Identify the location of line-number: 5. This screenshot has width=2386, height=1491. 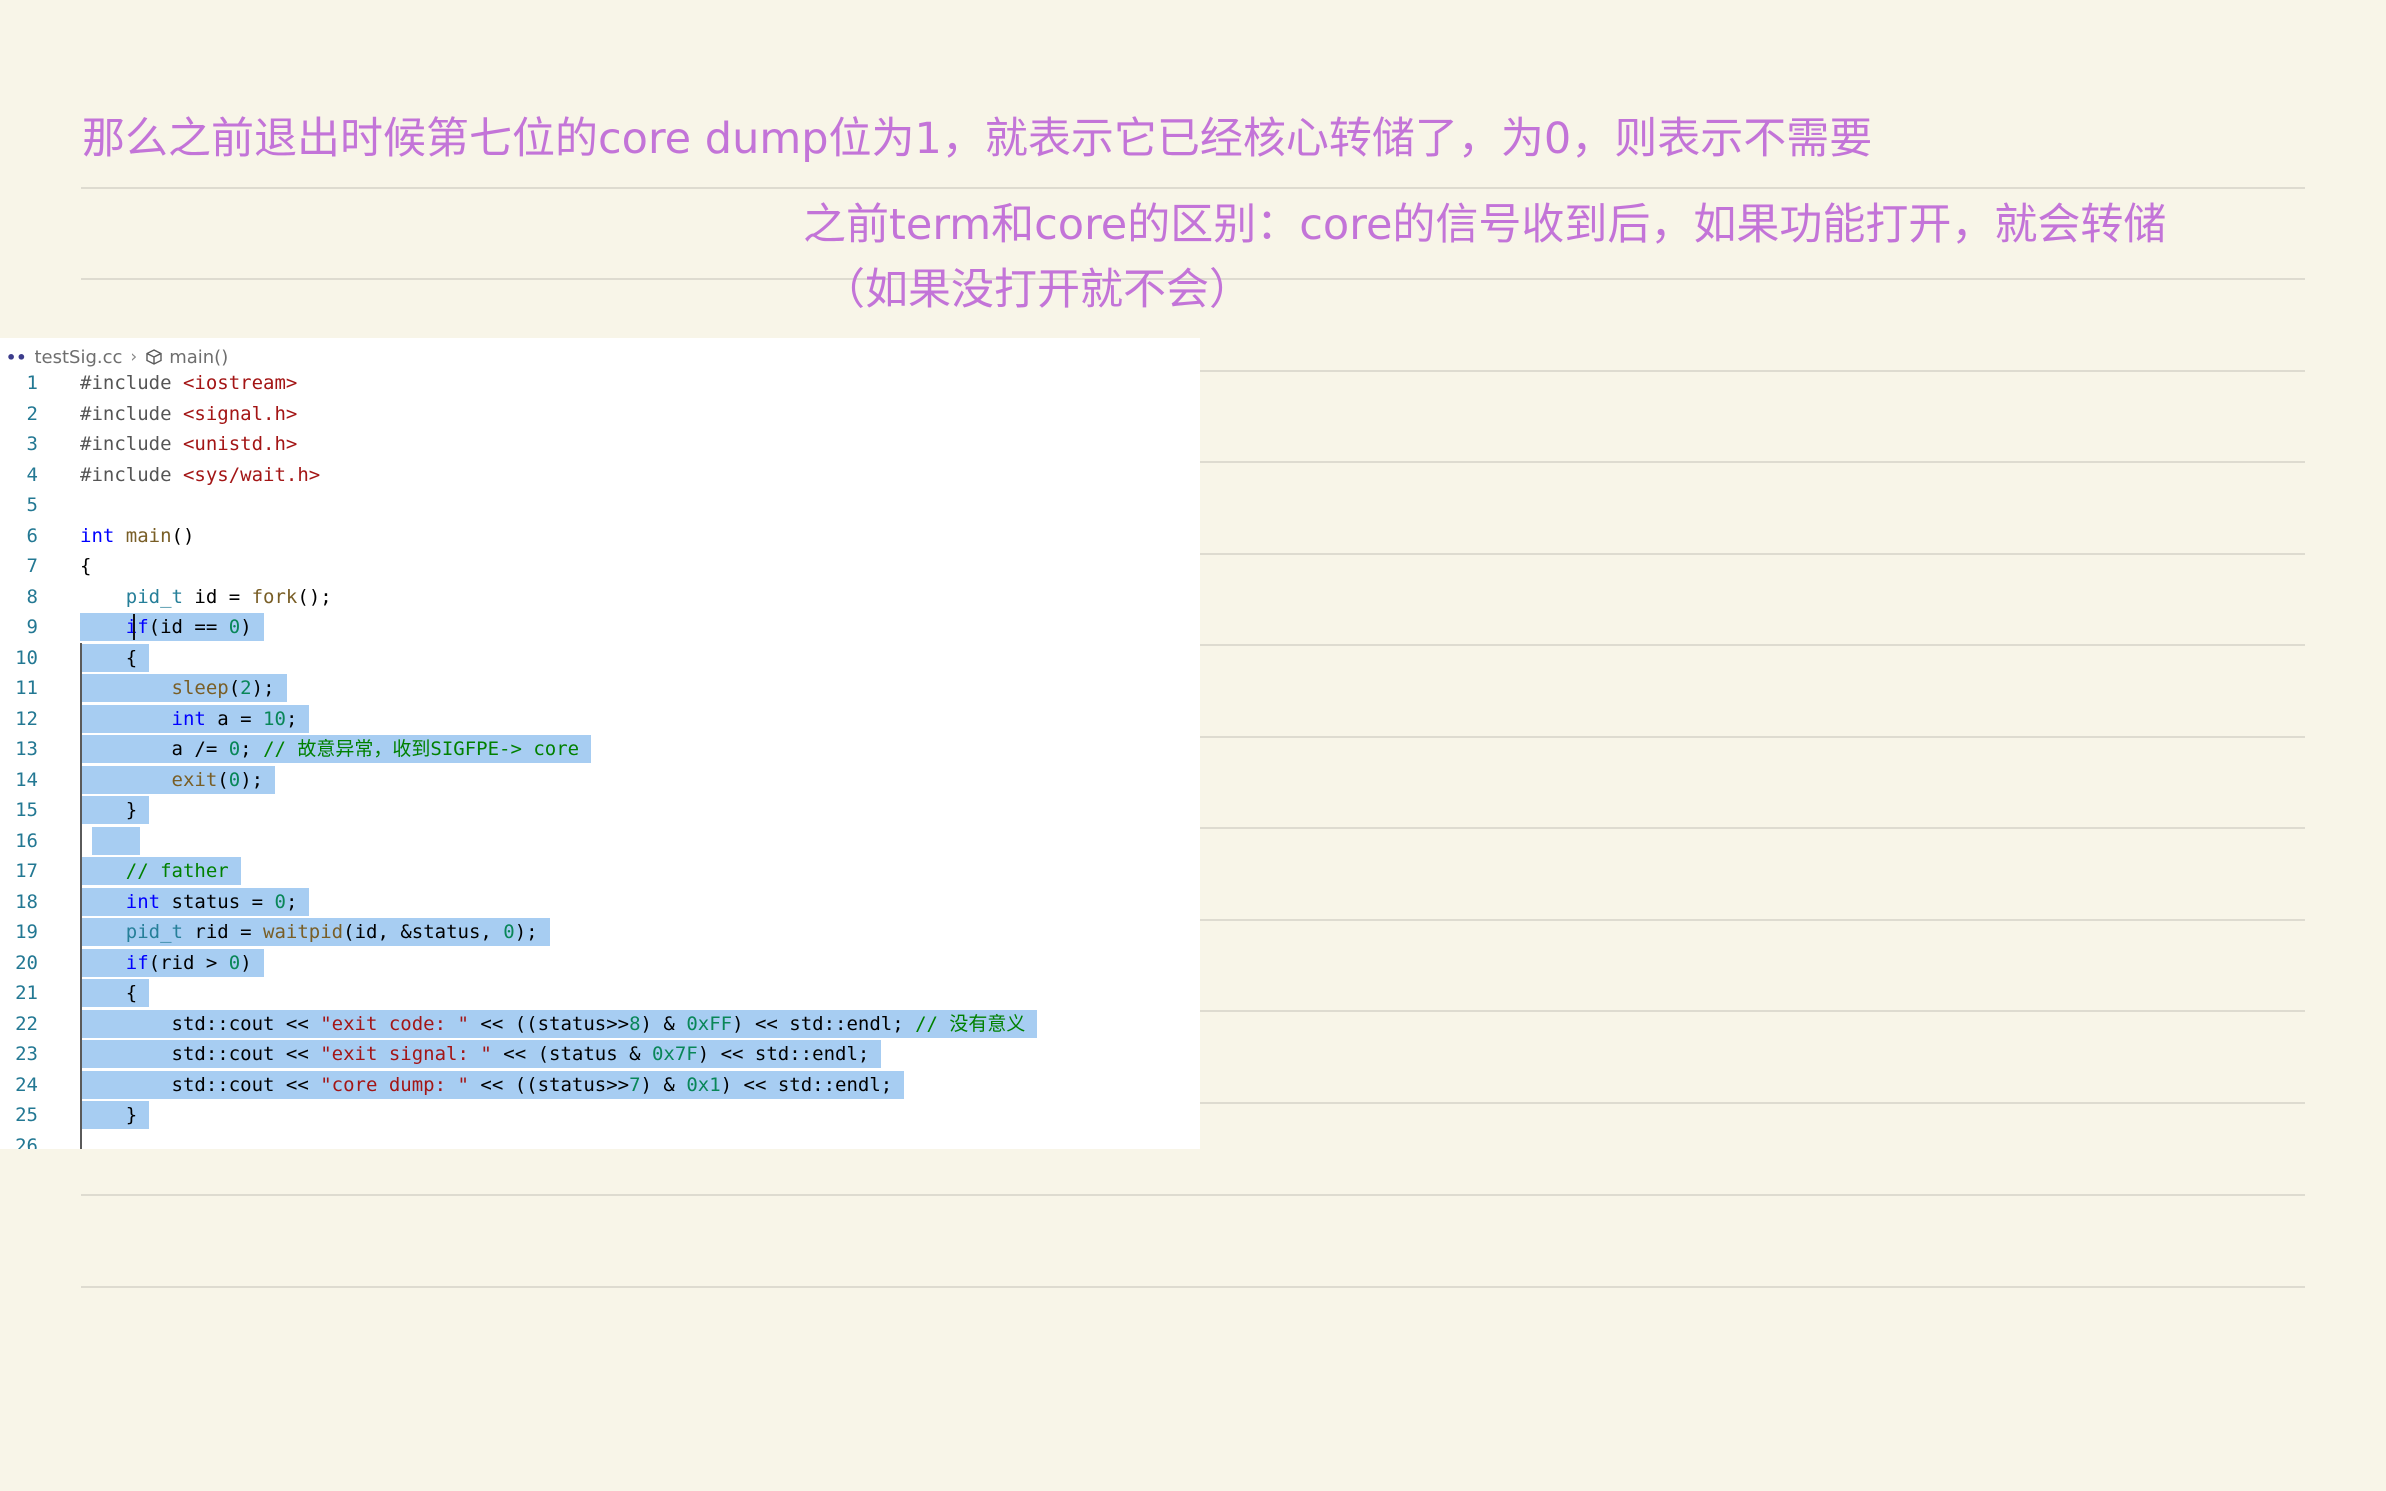
(32, 505).